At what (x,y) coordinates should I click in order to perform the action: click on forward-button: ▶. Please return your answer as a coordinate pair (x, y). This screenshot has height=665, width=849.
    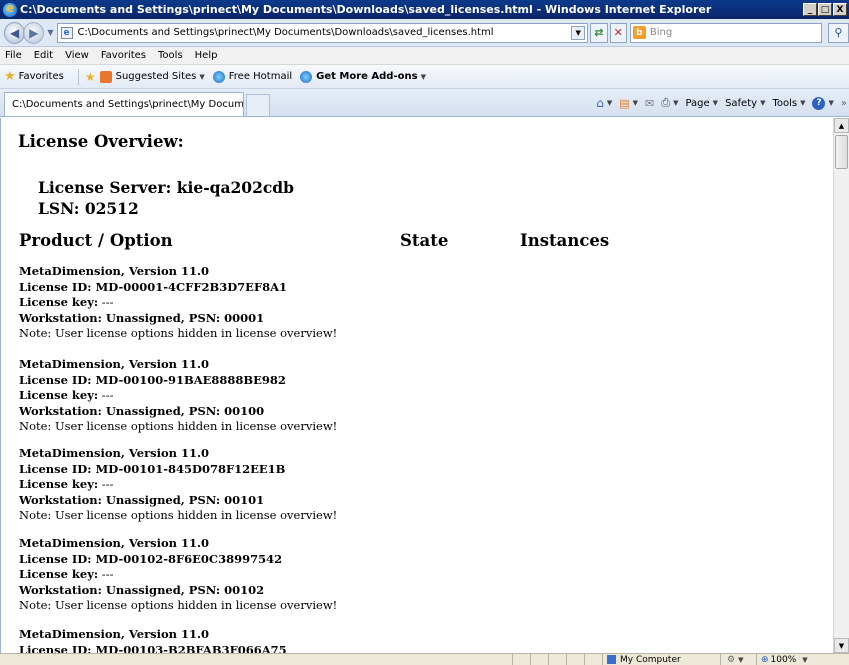
    Looking at the image, I should click on (34, 32).